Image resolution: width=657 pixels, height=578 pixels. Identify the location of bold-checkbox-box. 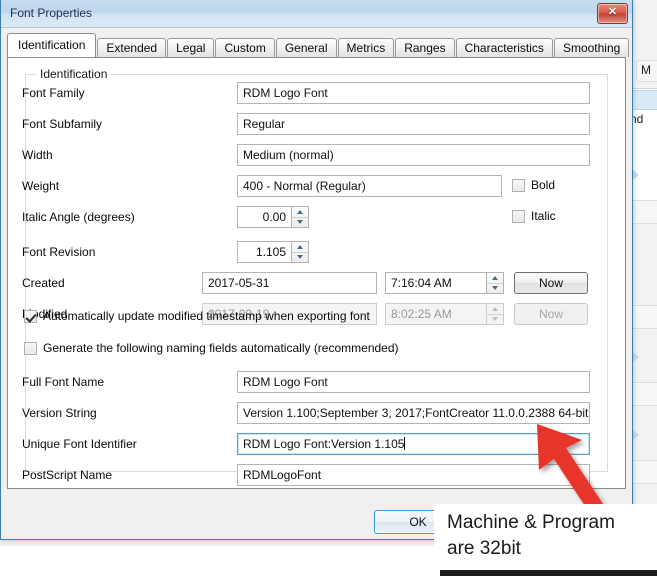
(518, 185).